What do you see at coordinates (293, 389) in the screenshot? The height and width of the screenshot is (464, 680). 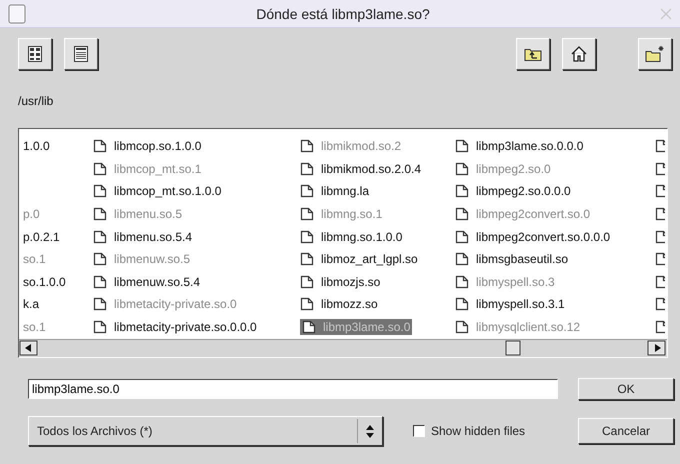 I see `filename-field: libmp3lame.so.0` at bounding box center [293, 389].